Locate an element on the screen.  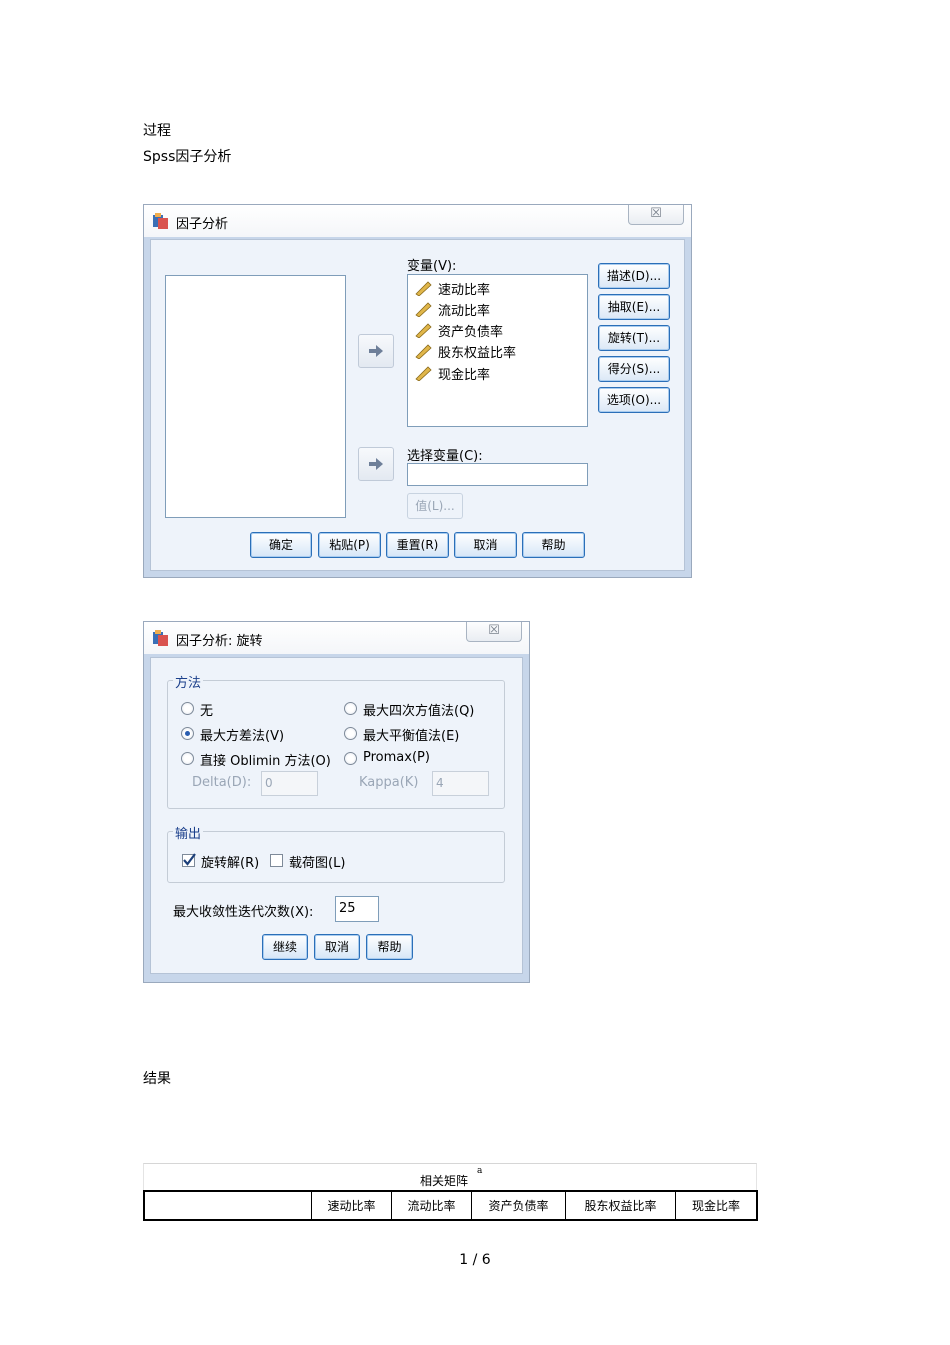
radio-equamax is located at coordinates (350, 733).